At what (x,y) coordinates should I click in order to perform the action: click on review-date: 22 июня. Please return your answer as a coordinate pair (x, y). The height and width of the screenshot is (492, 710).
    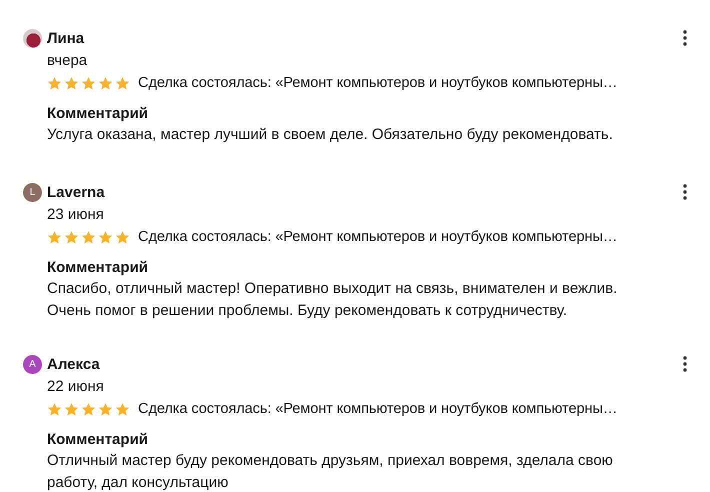
    Looking at the image, I should click on (76, 387).